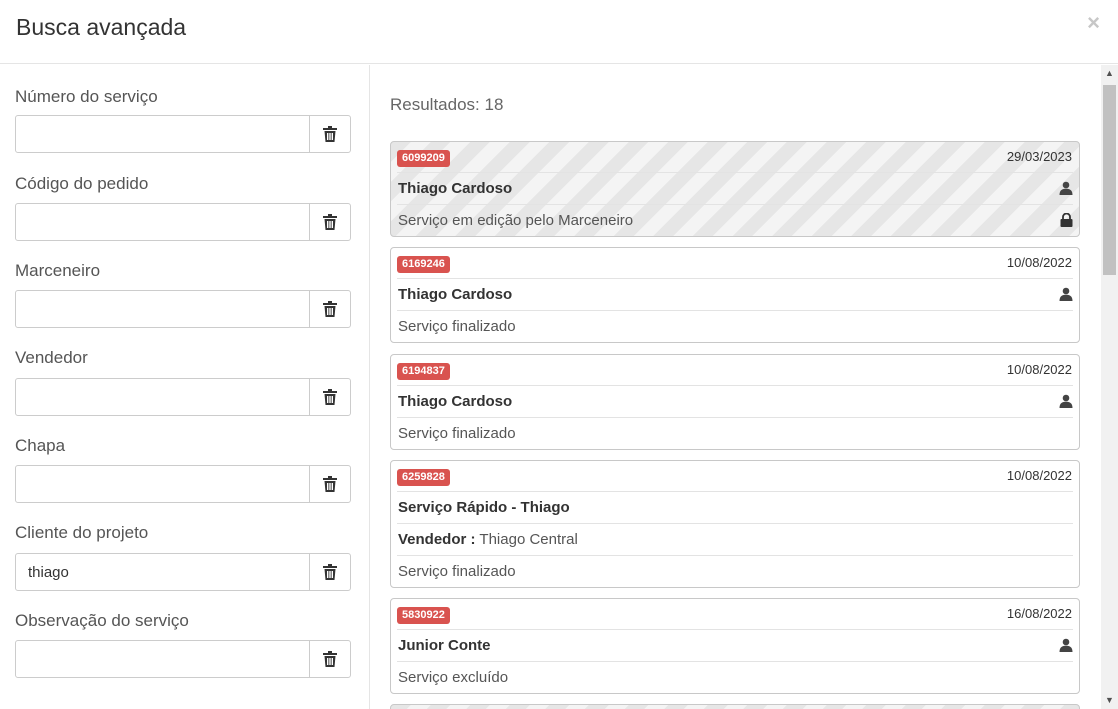 The height and width of the screenshot is (709, 1118). I want to click on clear-order-code-button, so click(330, 222).